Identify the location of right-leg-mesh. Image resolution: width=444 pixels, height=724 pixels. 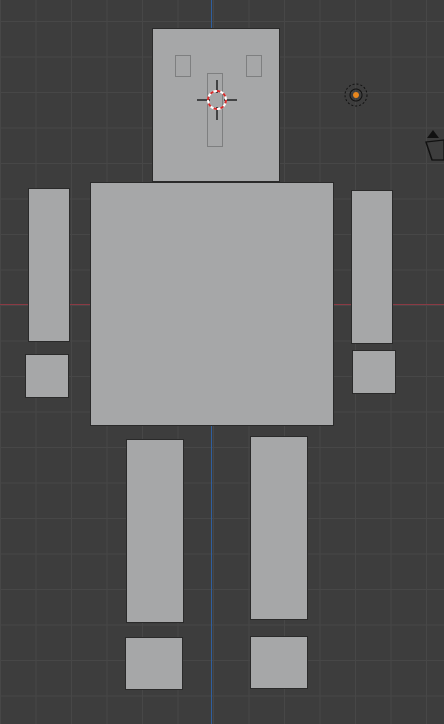
(279, 528).